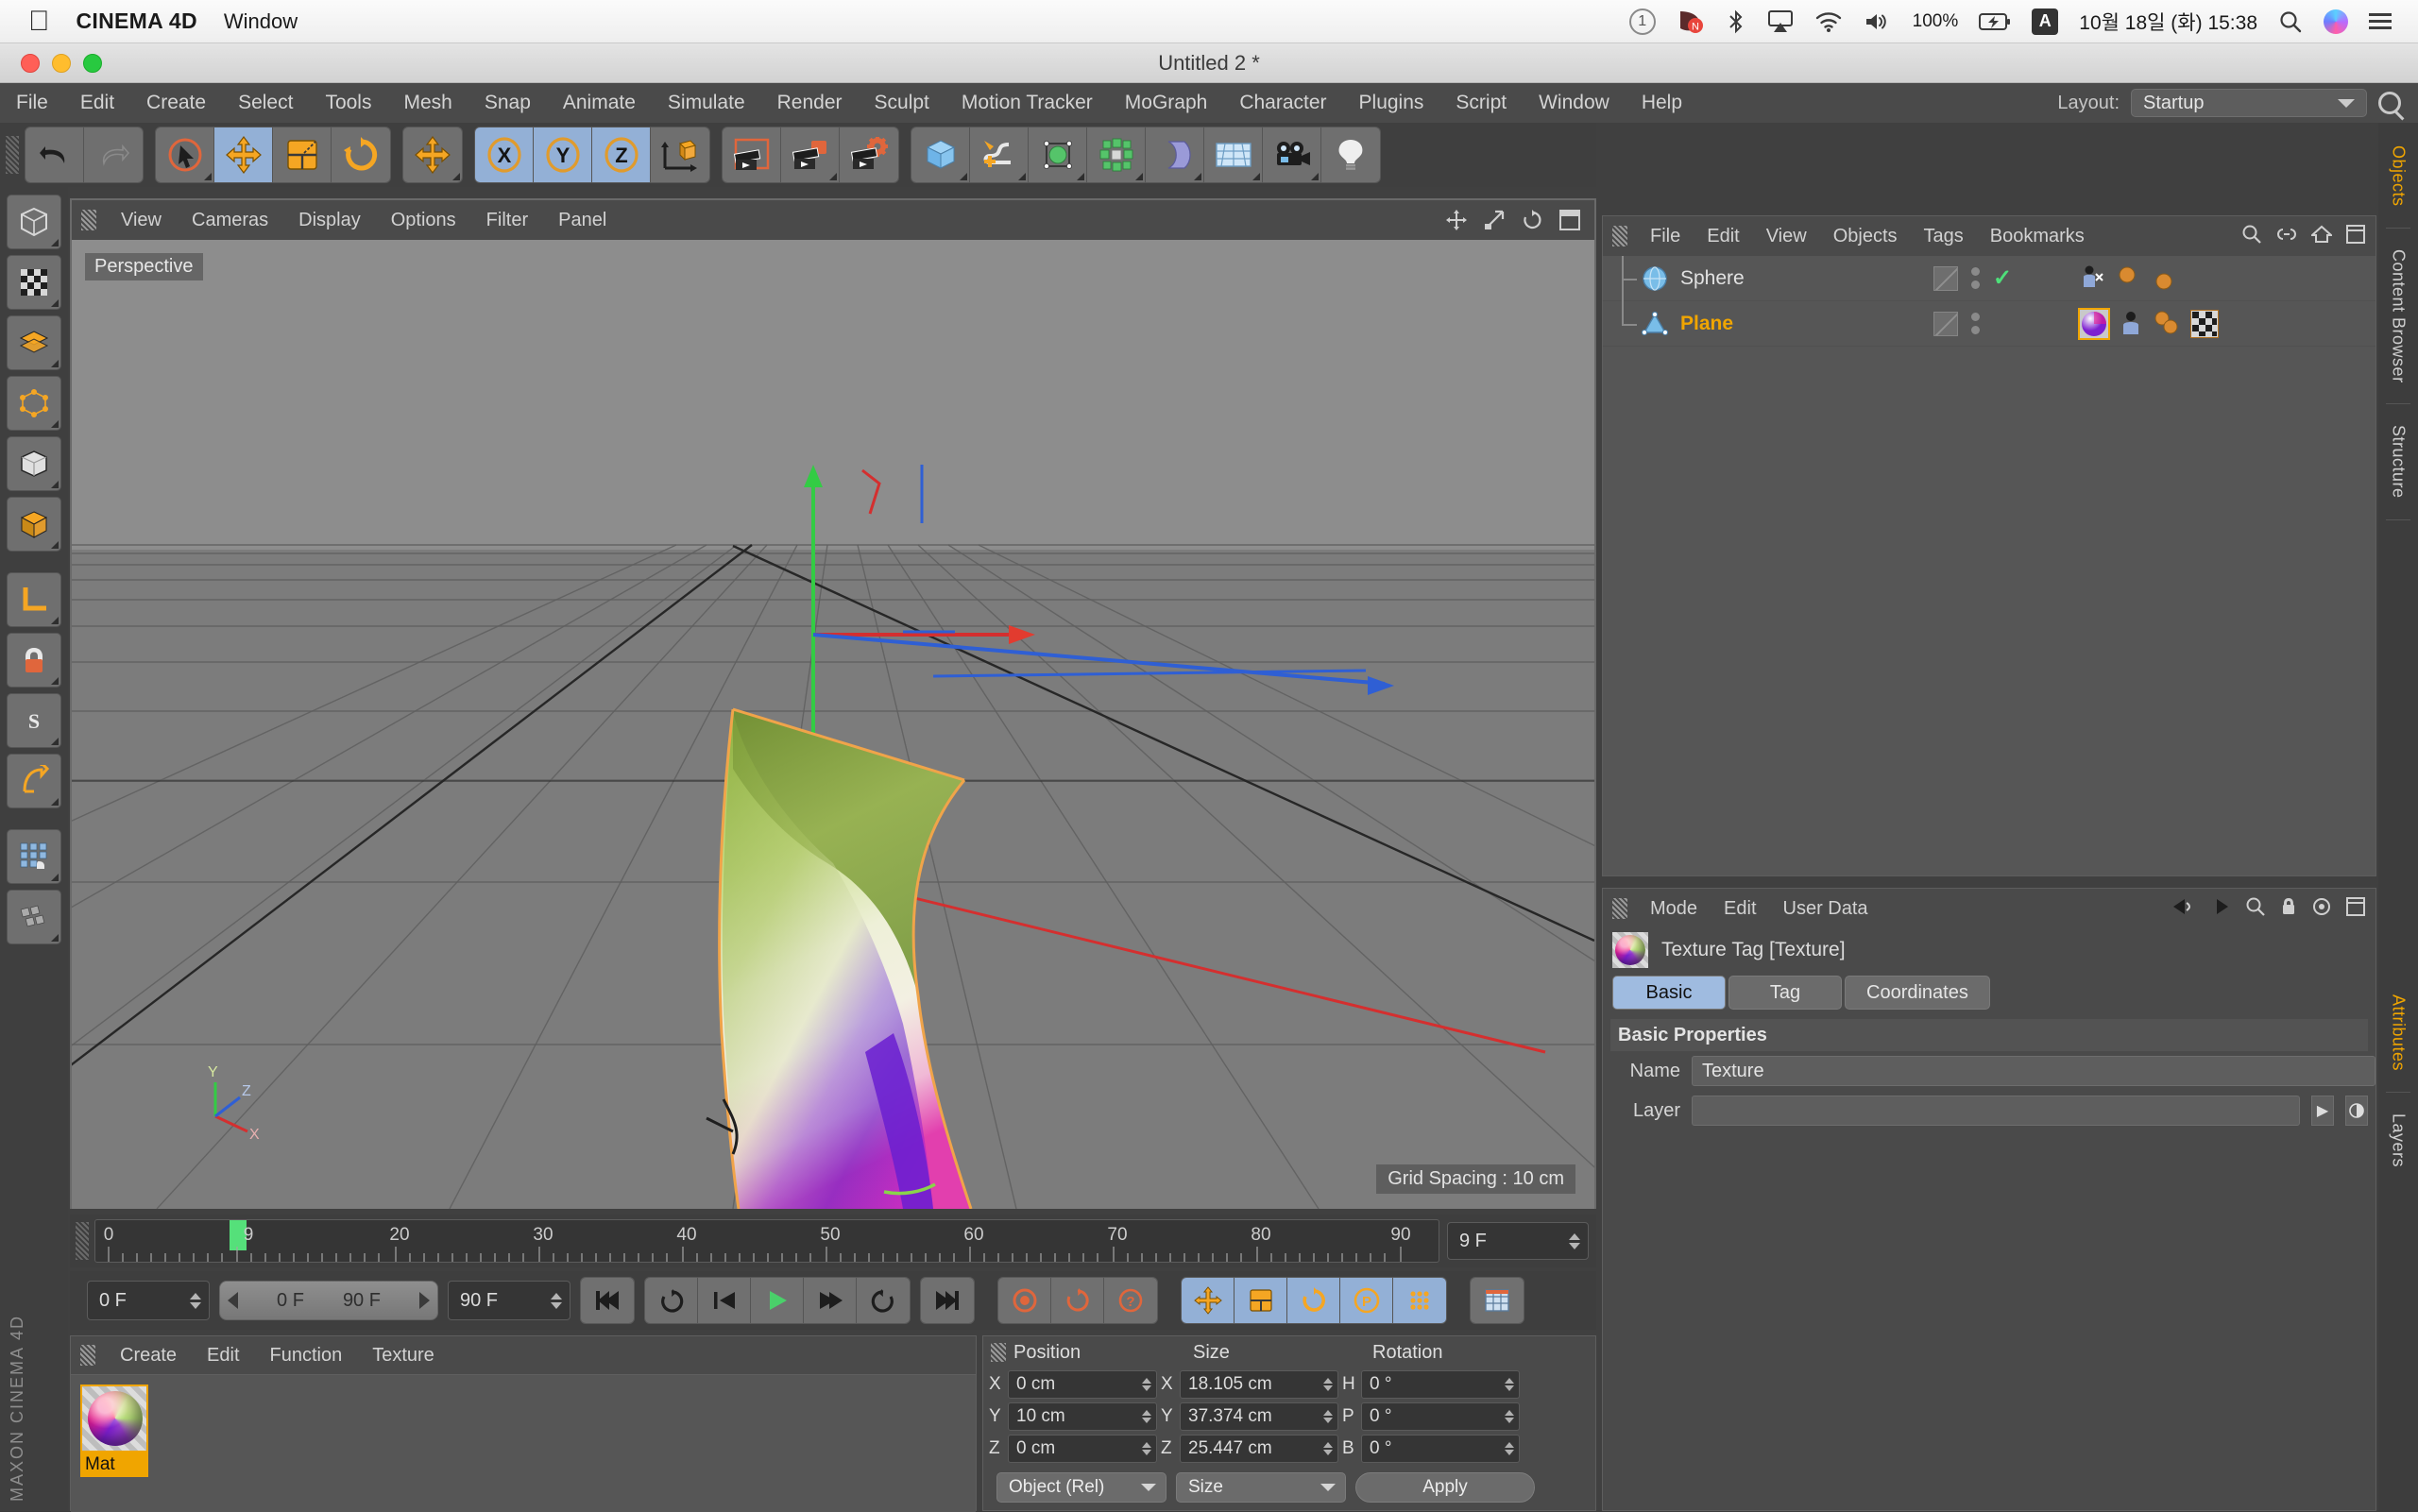  I want to click on record-keyframe-button, so click(1024, 1300).